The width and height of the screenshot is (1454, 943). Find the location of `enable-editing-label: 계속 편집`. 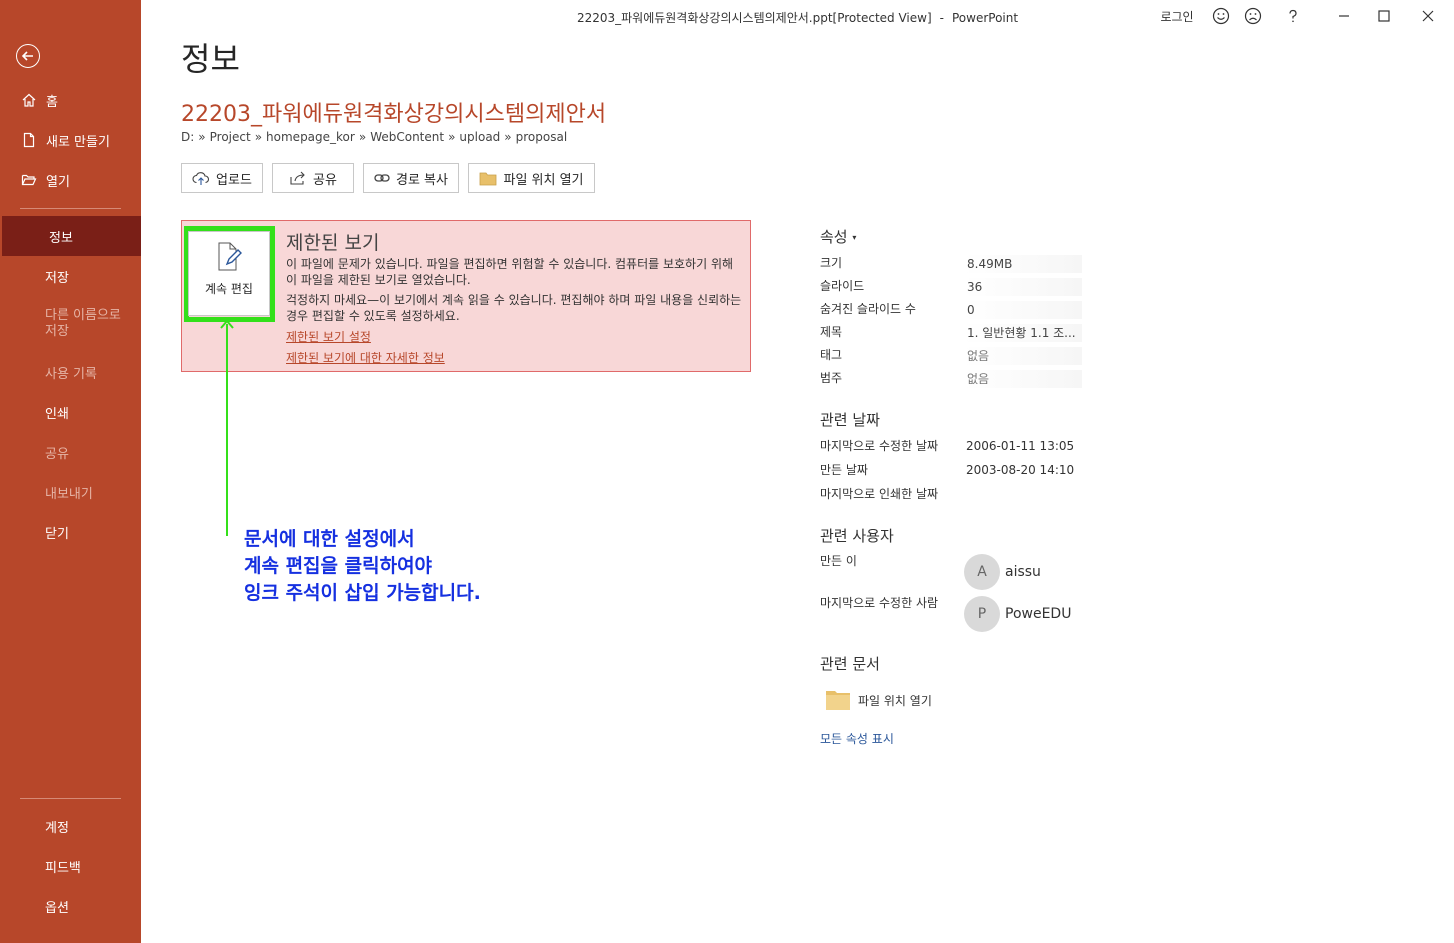

enable-editing-label: 계속 편집 is located at coordinates (229, 289).